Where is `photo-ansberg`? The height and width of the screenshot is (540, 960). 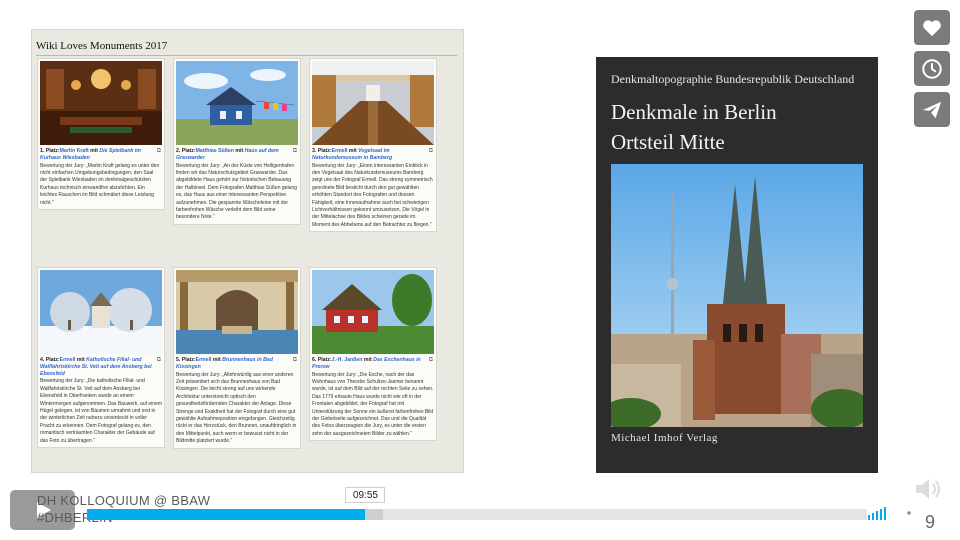
photo-ansberg is located at coordinates (101, 312).